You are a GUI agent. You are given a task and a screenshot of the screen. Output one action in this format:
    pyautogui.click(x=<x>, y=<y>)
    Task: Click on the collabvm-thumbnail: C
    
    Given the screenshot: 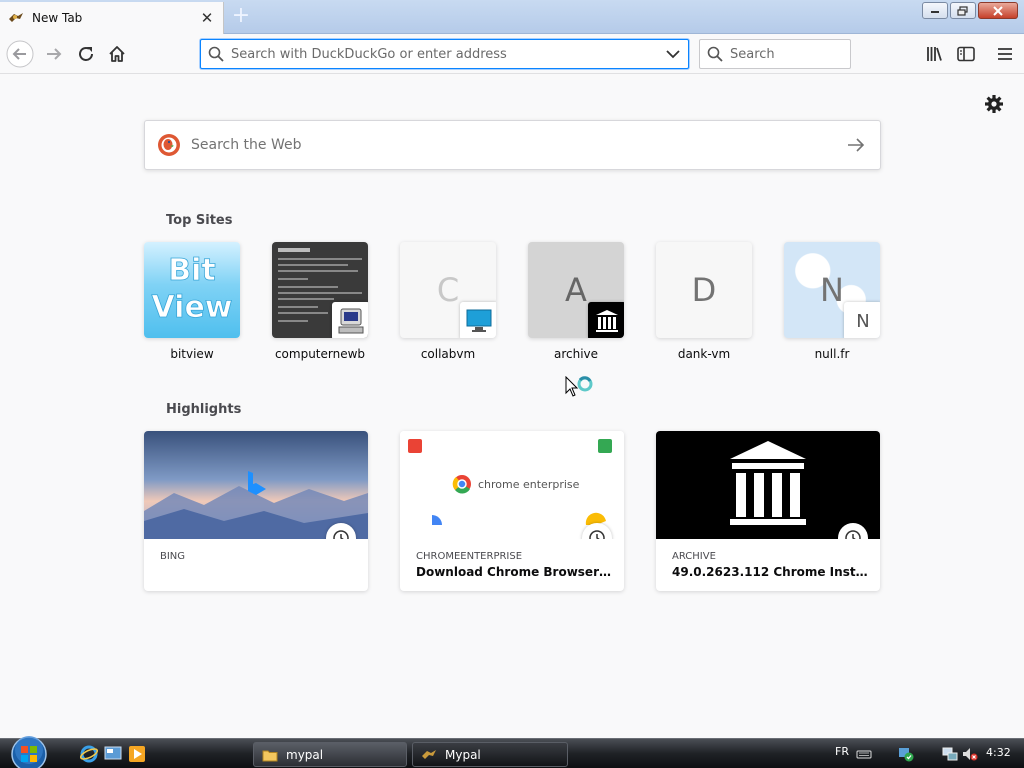 What is the action you would take?
    pyautogui.click(x=448, y=290)
    